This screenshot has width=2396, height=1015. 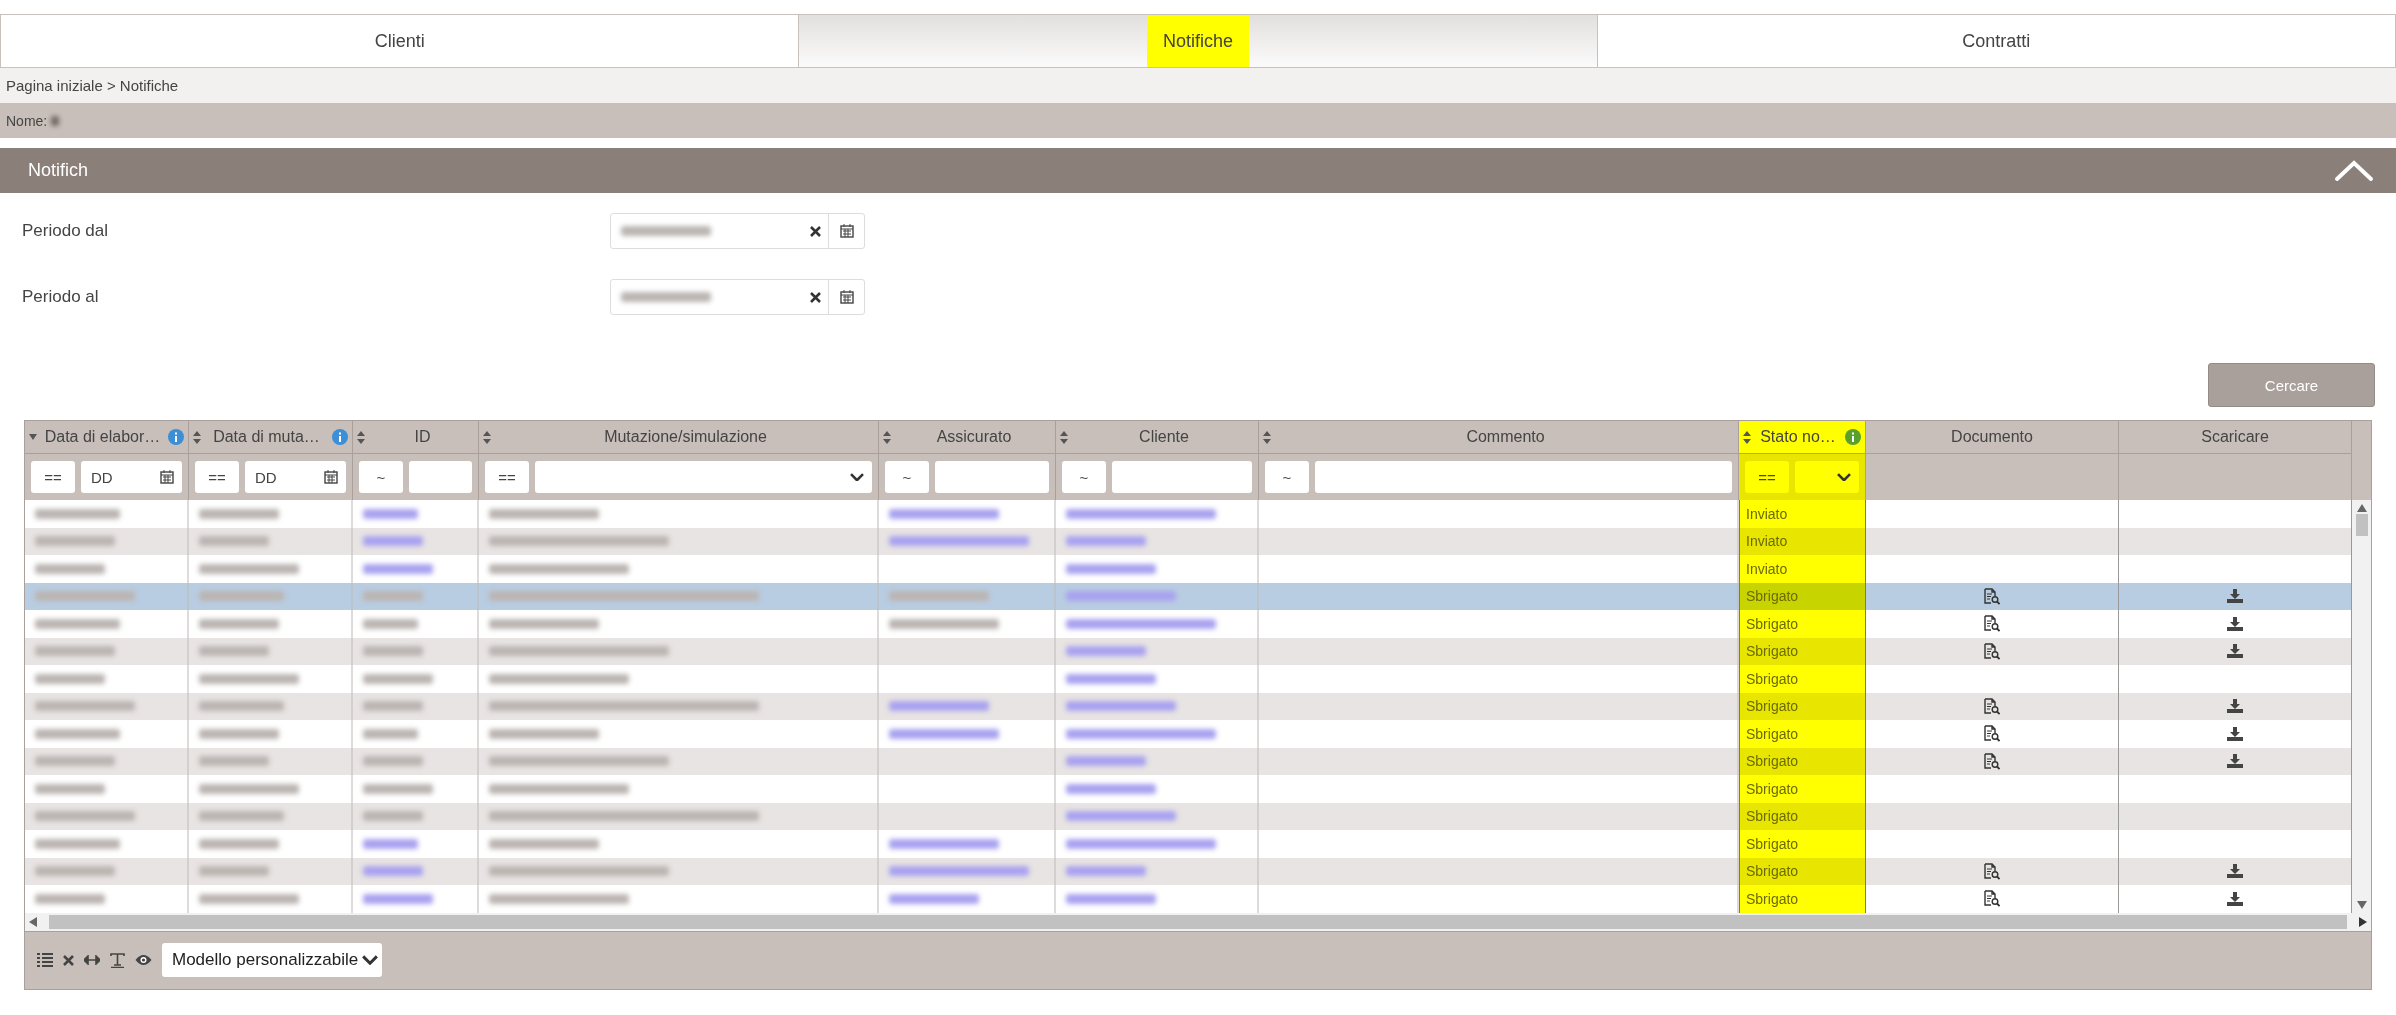 I want to click on vertical-scrollbar, so click(x=2361, y=706).